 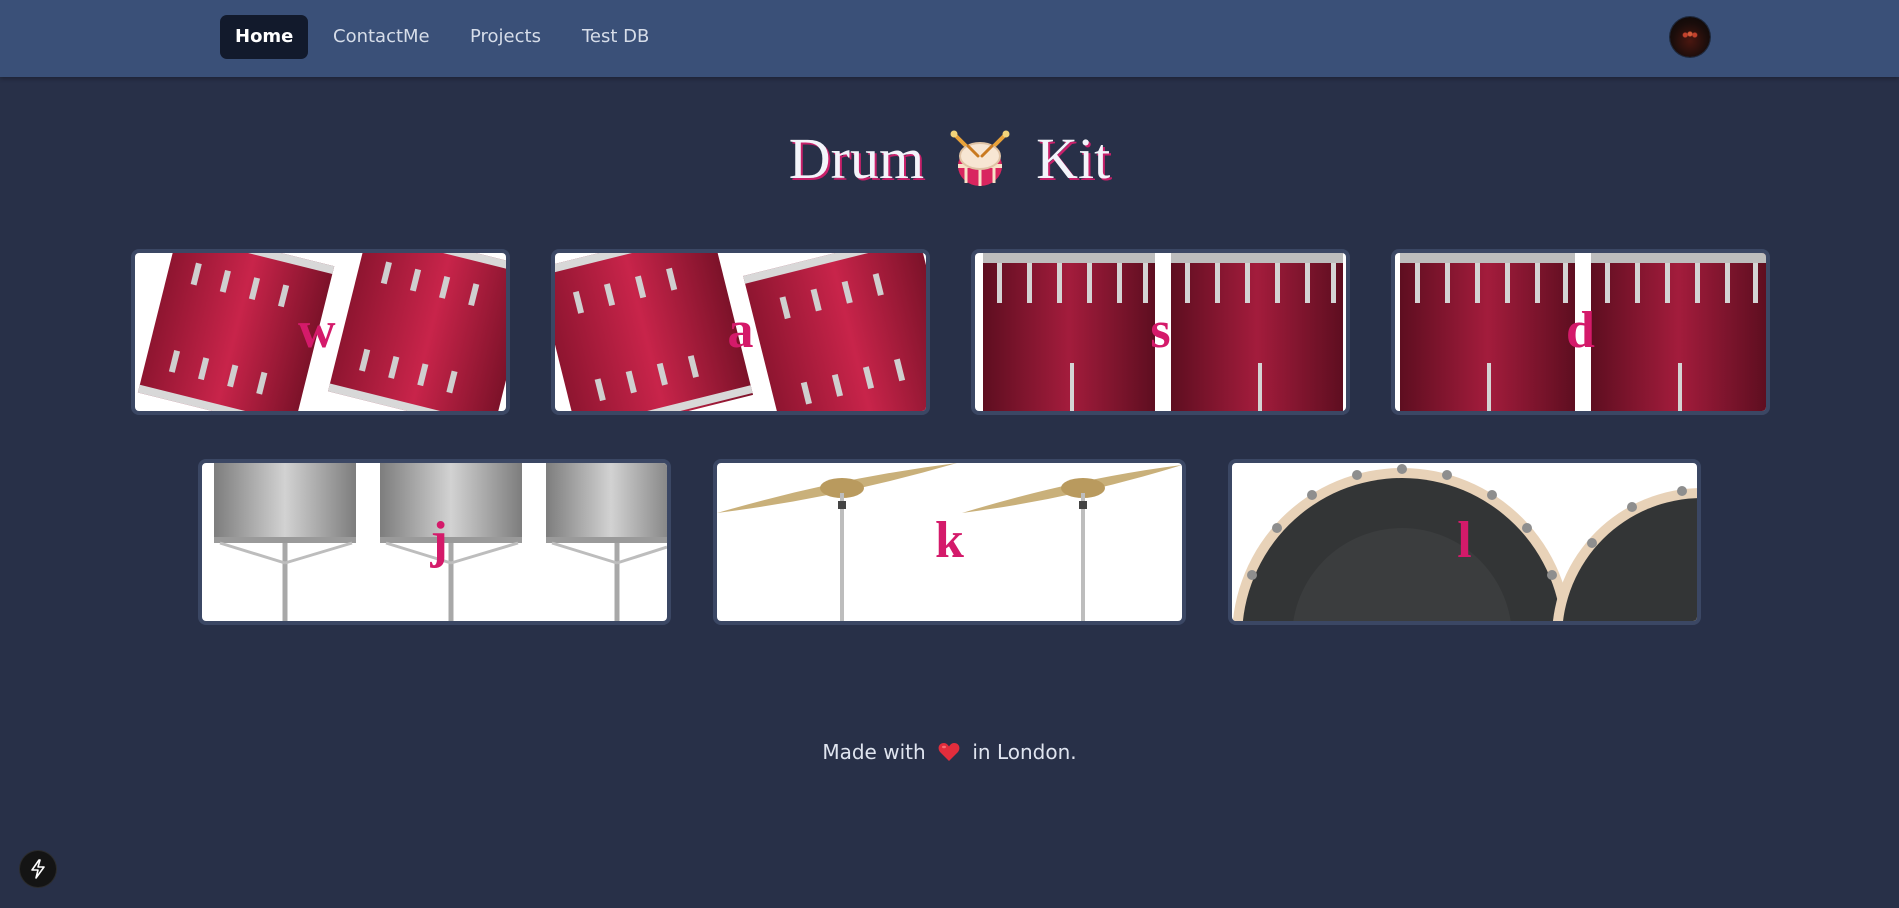 What do you see at coordinates (317, 330) in the screenshot?
I see `pad-key-letter: w` at bounding box center [317, 330].